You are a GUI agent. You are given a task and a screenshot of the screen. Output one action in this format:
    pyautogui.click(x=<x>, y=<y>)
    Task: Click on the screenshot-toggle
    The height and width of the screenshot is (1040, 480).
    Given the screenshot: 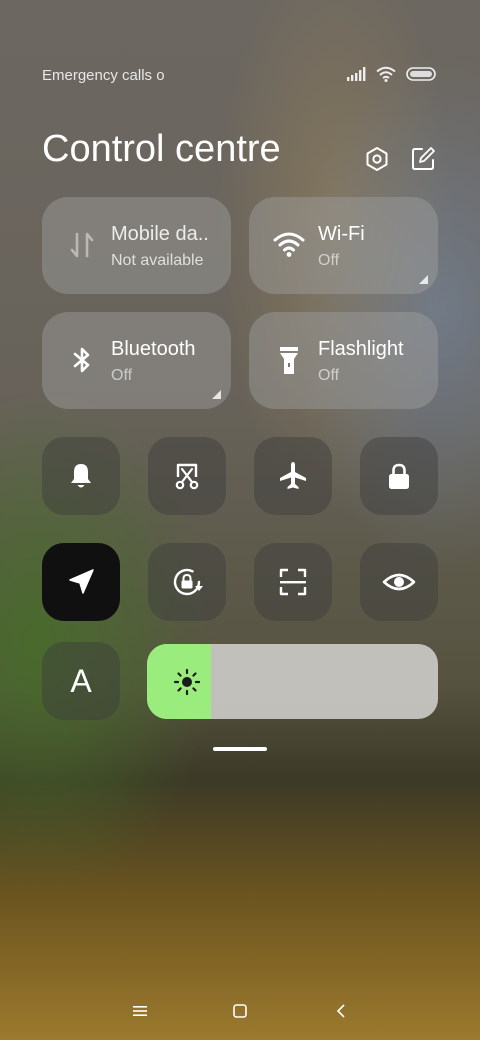 What is the action you would take?
    pyautogui.click(x=187, y=476)
    